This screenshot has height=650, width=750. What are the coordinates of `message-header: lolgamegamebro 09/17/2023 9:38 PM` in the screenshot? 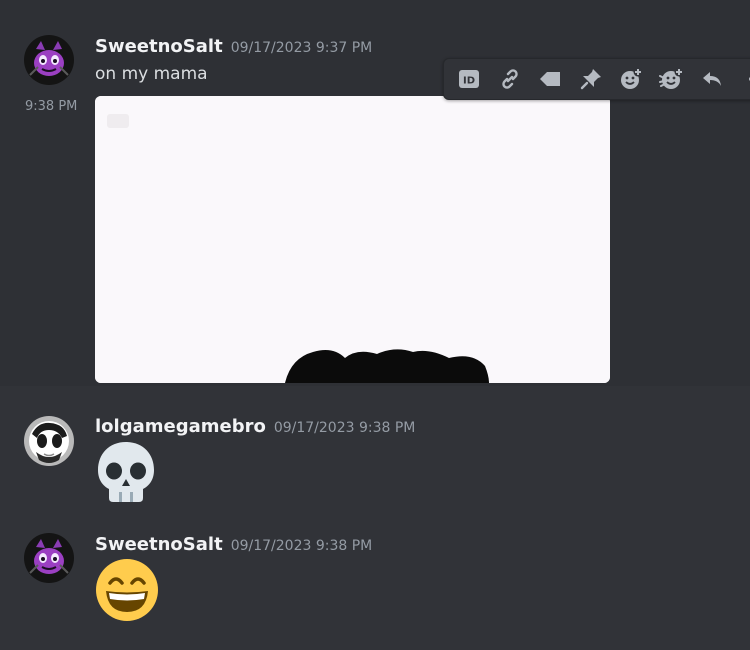 It's located at (255, 426).